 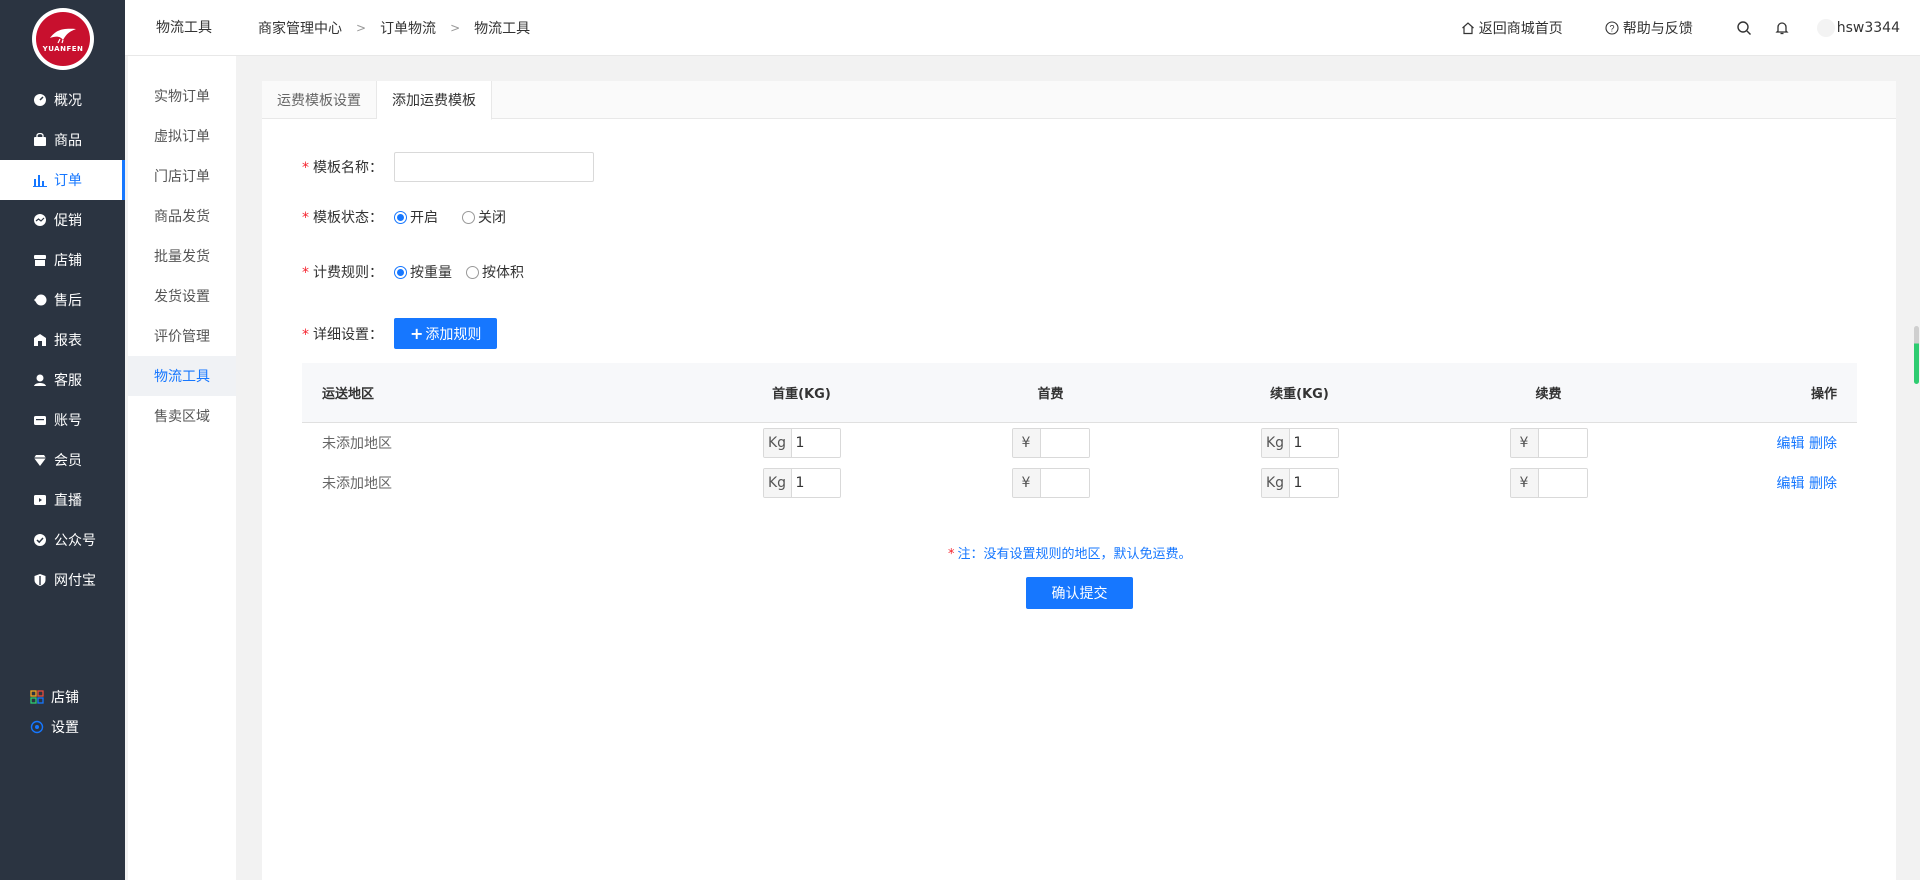 I want to click on note-text: 注：没有设置规则的地区，默认免运费。, so click(x=1074, y=554).